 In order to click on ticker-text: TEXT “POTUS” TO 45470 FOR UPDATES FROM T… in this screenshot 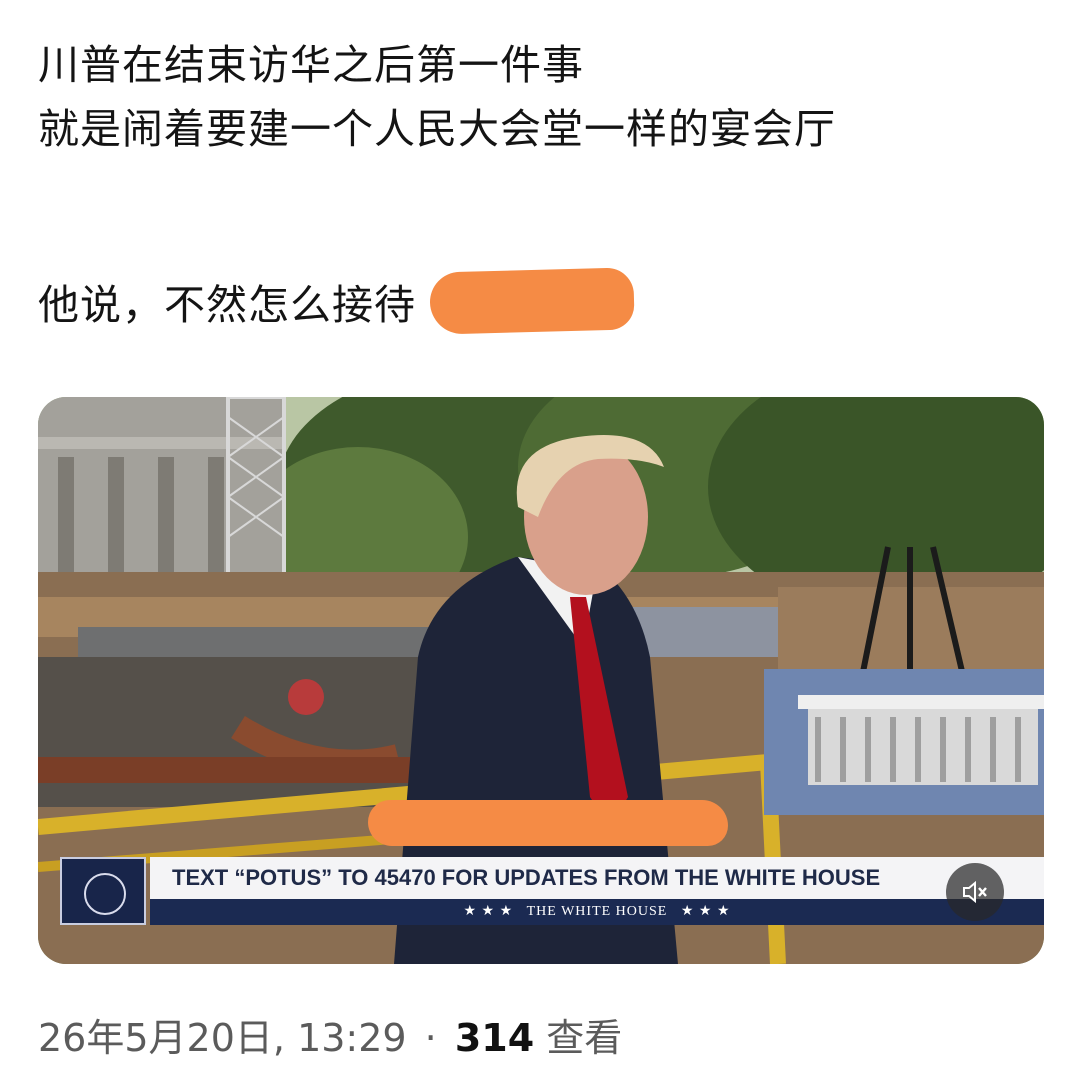, I will do `click(597, 878)`.